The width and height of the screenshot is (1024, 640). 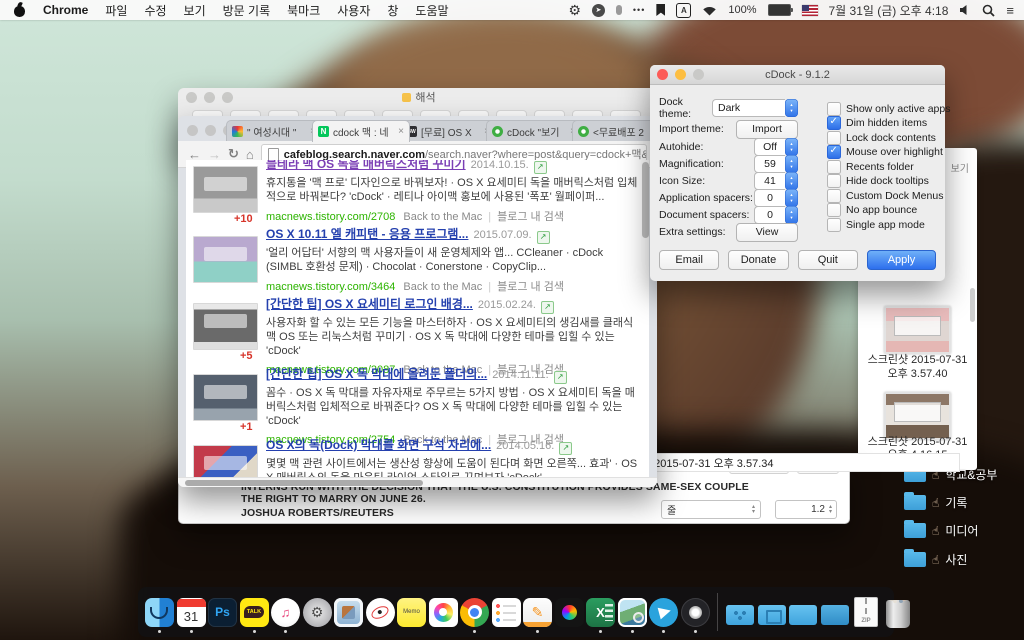 I want to click on email-button: Email, so click(x=689, y=260).